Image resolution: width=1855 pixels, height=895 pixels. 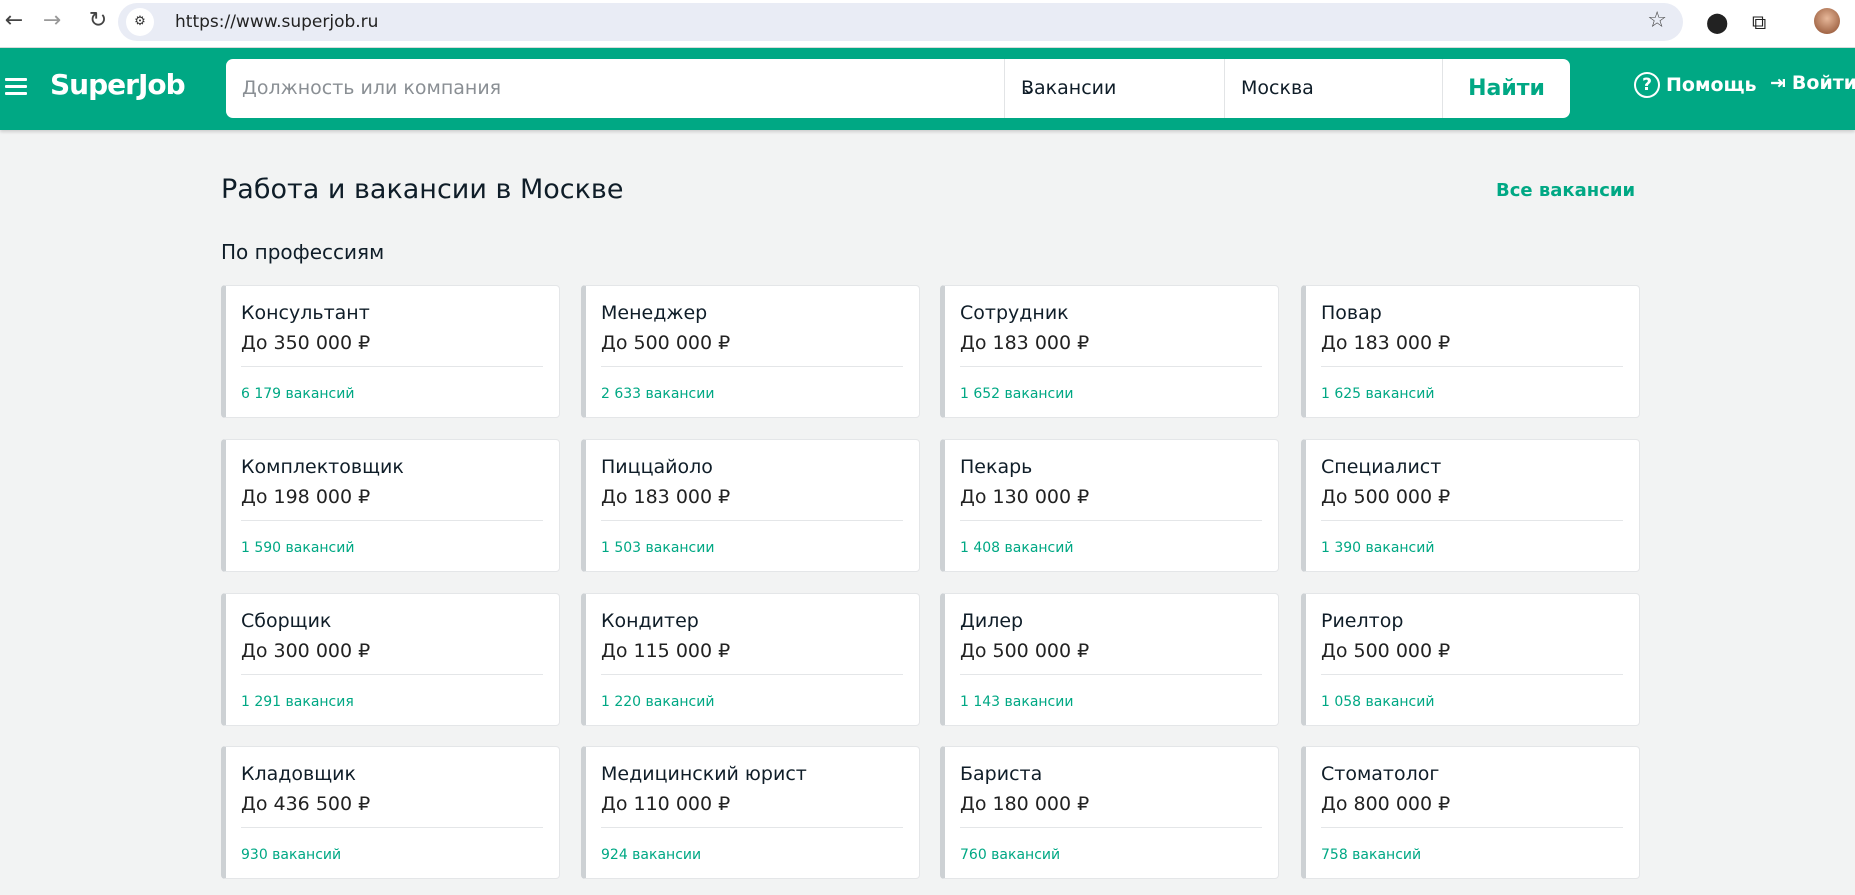 What do you see at coordinates (666, 651) in the screenshot?
I see `salary: До 115 000 ₽` at bounding box center [666, 651].